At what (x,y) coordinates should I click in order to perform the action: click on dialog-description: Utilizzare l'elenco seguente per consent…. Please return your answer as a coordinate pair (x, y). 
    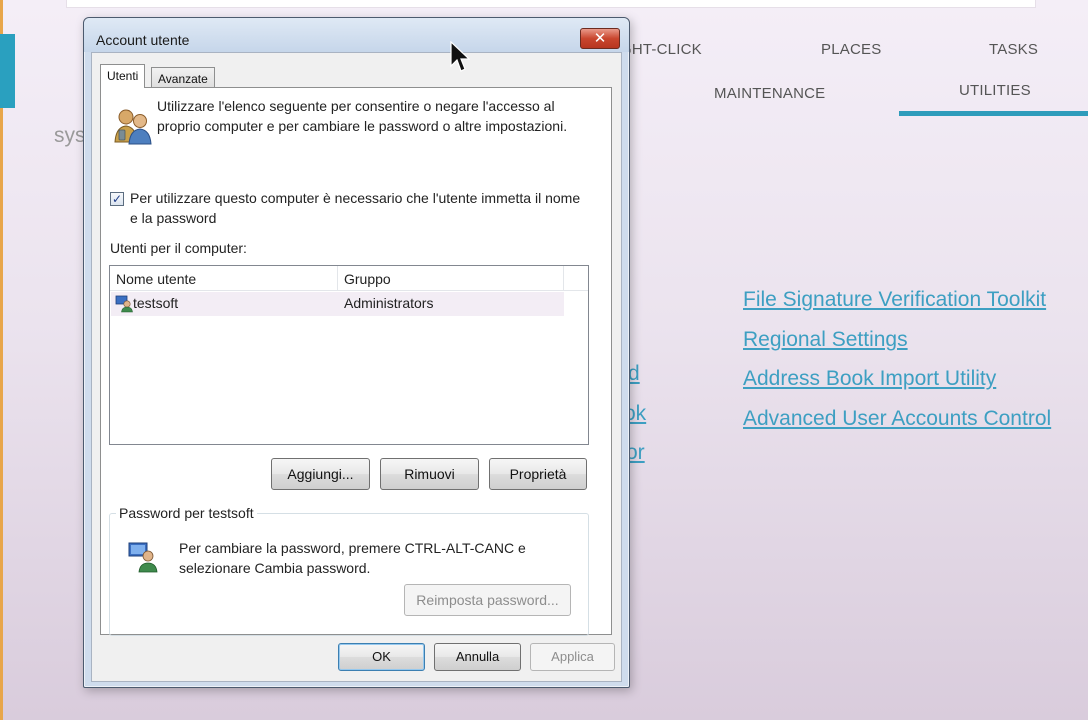
    Looking at the image, I should click on (362, 116).